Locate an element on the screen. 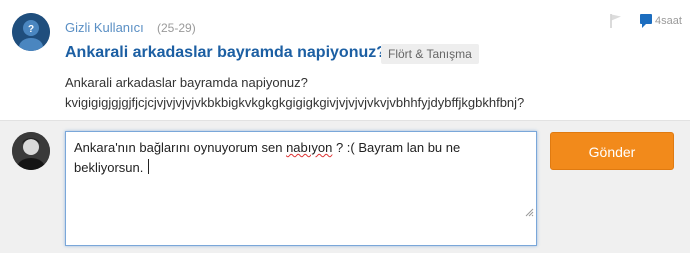 The width and height of the screenshot is (690, 253). question-username: Gizli Kullanıcı is located at coordinates (104, 27).